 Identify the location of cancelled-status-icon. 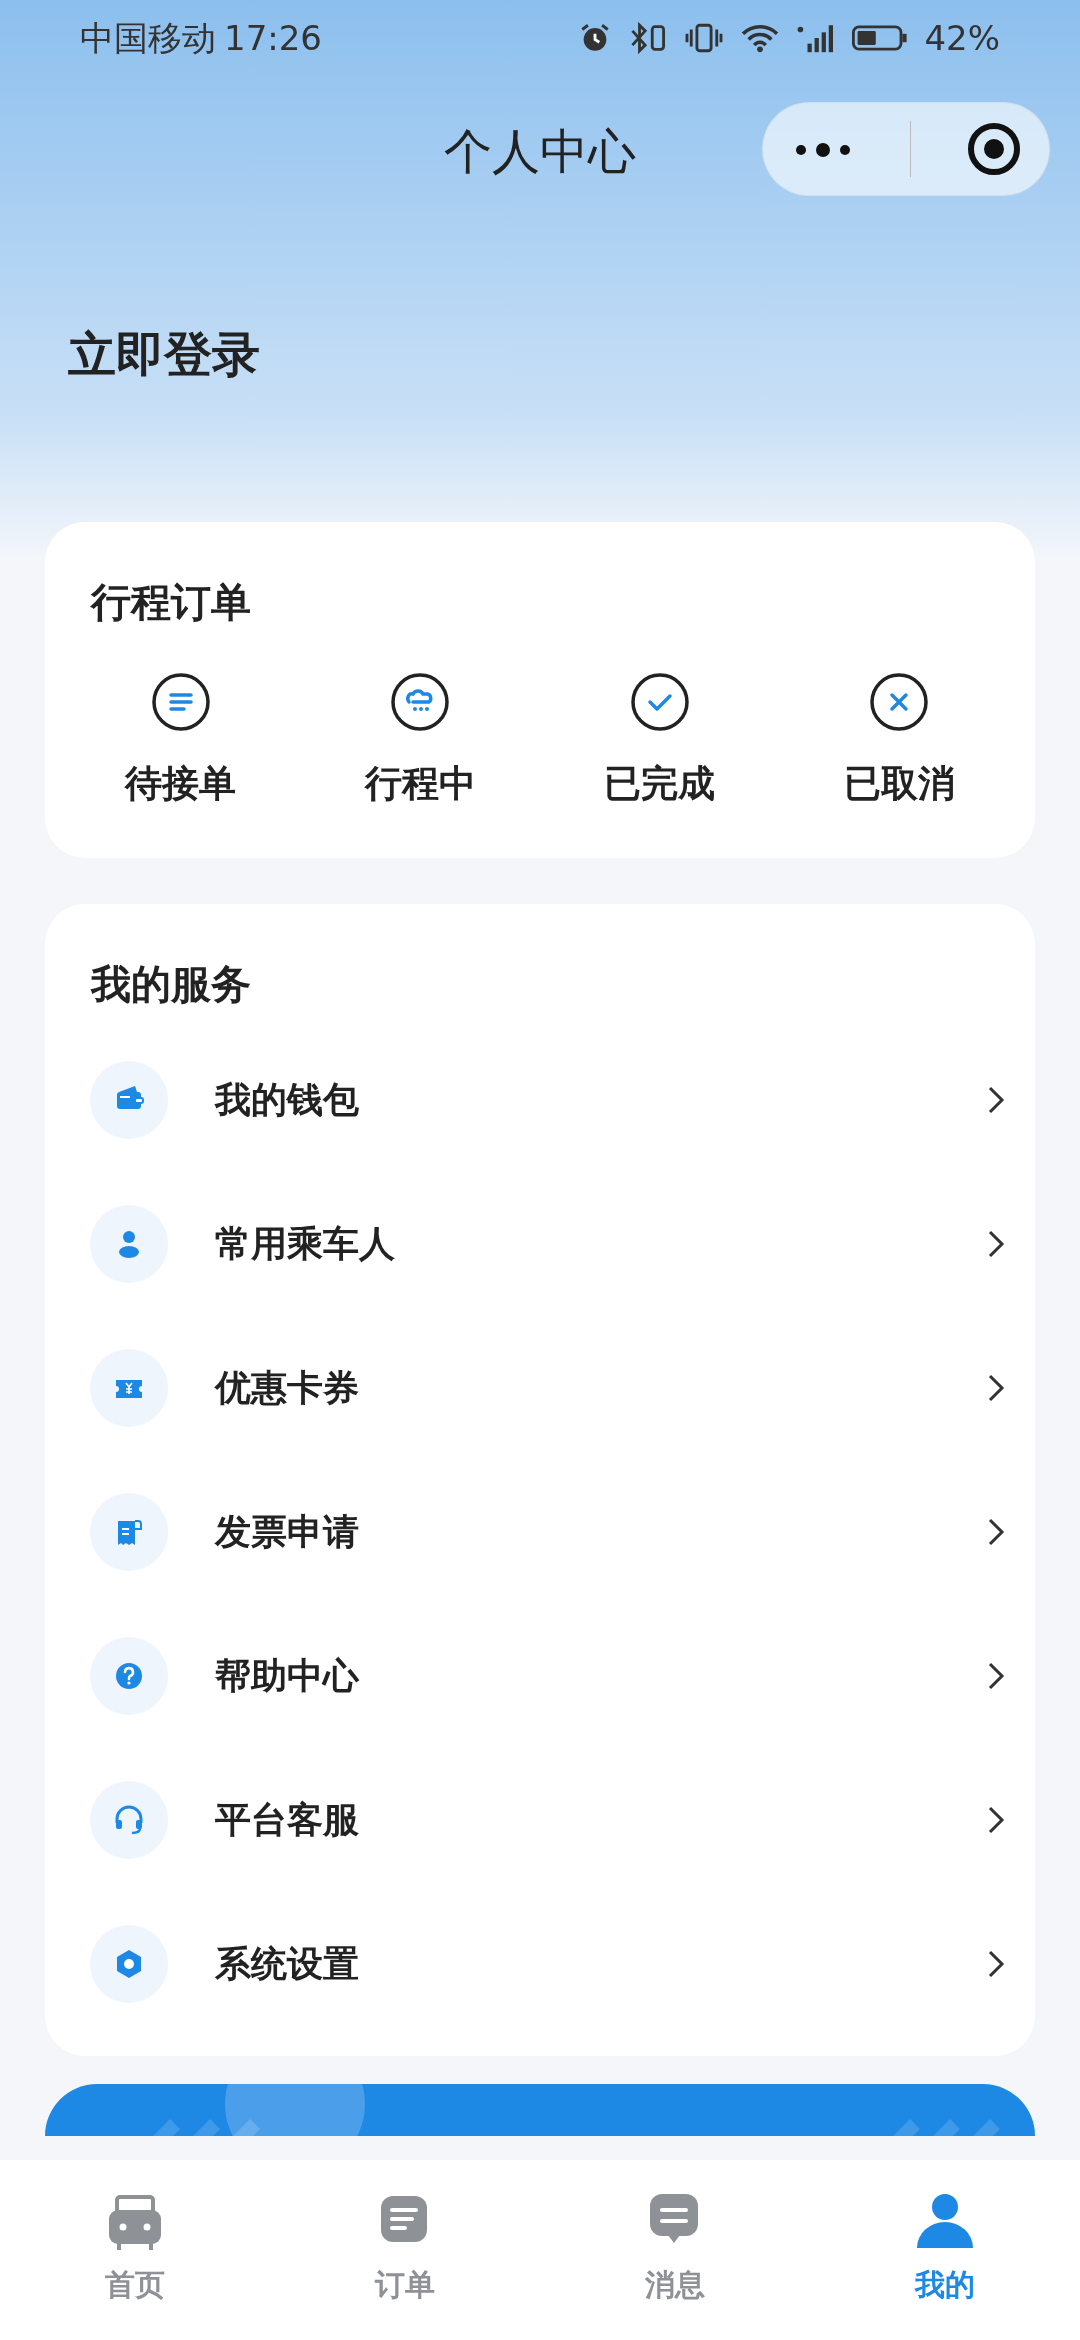
(899, 702).